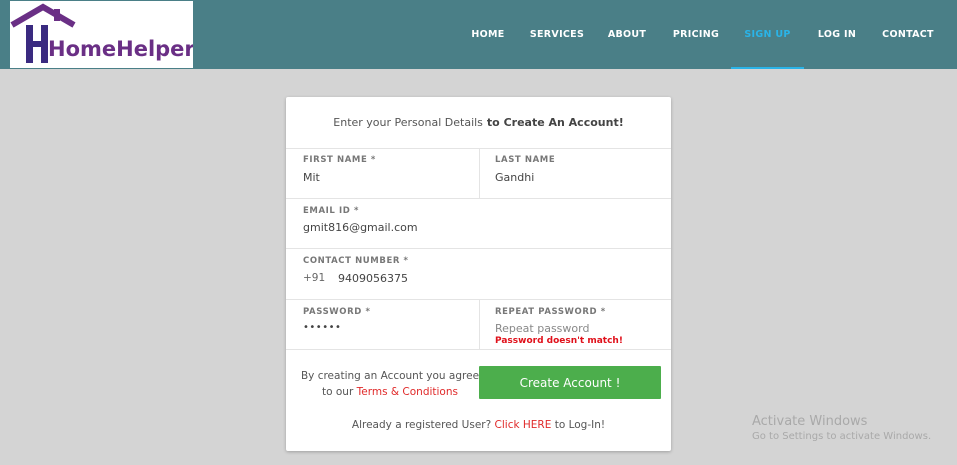 The height and width of the screenshot is (465, 957). I want to click on nav-home: HOME, so click(488, 34).